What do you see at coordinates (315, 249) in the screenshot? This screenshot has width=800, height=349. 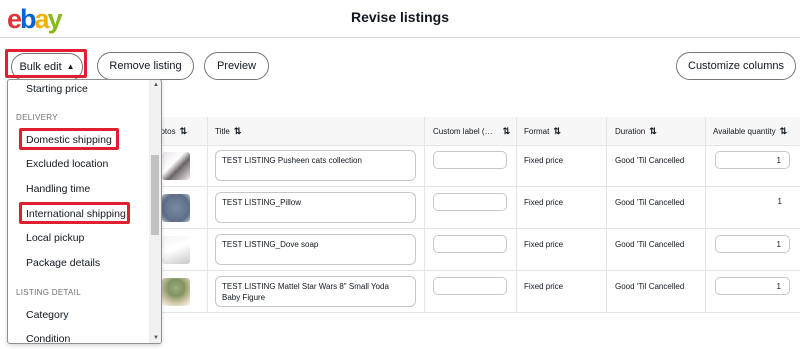 I see `title-input: TEST LISTING_Dove soap` at bounding box center [315, 249].